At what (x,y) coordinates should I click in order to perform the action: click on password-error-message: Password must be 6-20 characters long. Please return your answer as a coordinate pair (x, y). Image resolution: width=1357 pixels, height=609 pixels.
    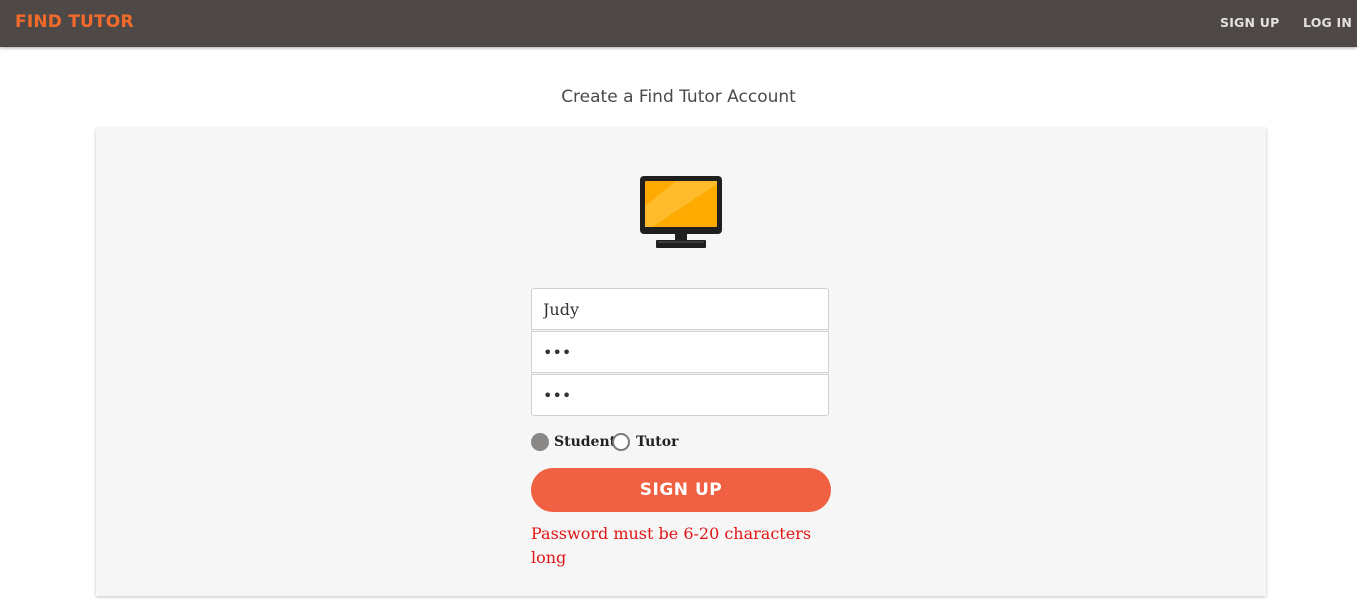
    Looking at the image, I should click on (671, 545).